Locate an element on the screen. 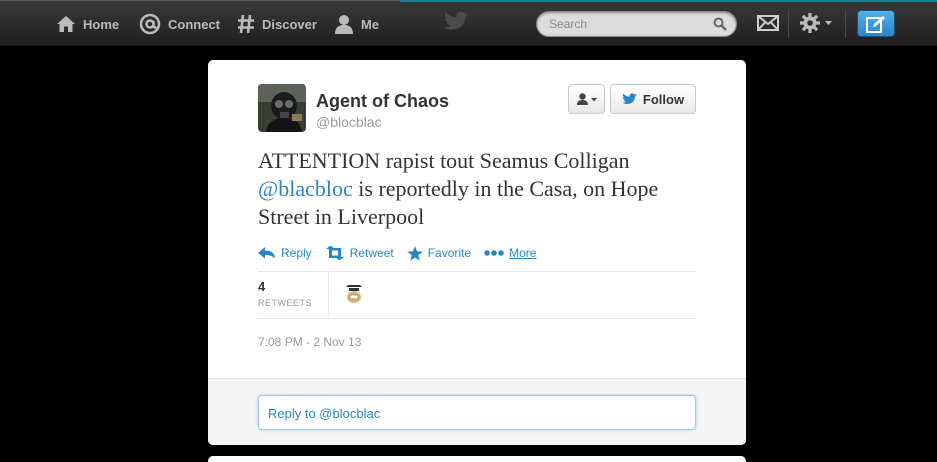  mail-icon is located at coordinates (768, 23).